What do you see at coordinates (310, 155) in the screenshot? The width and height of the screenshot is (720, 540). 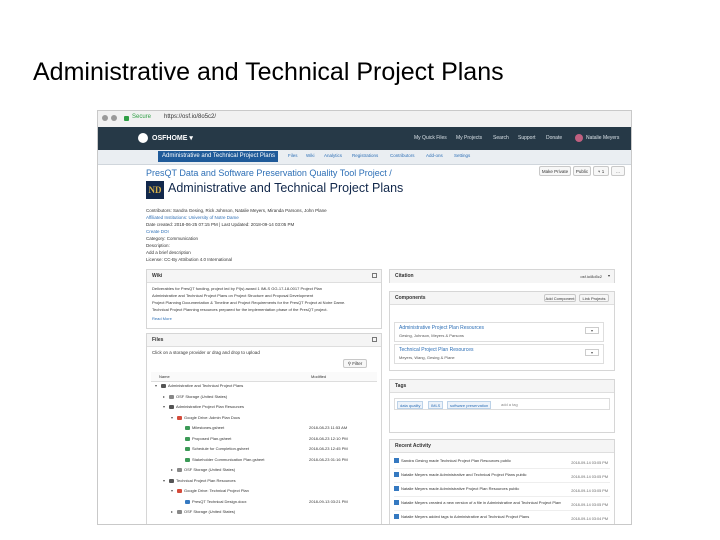 I see `tab-wiki: Wiki` at bounding box center [310, 155].